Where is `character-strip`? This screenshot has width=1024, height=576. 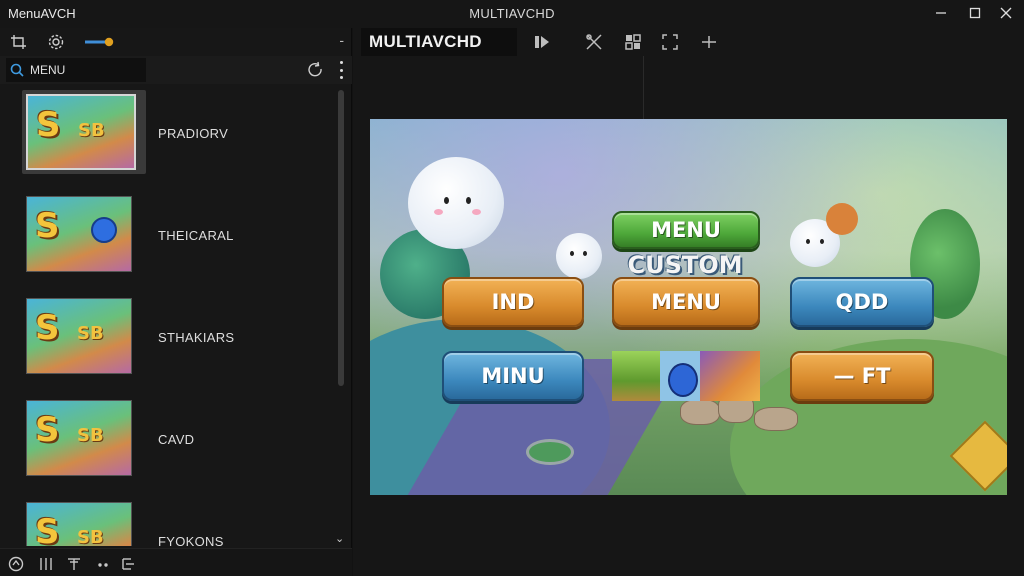 character-strip is located at coordinates (686, 376).